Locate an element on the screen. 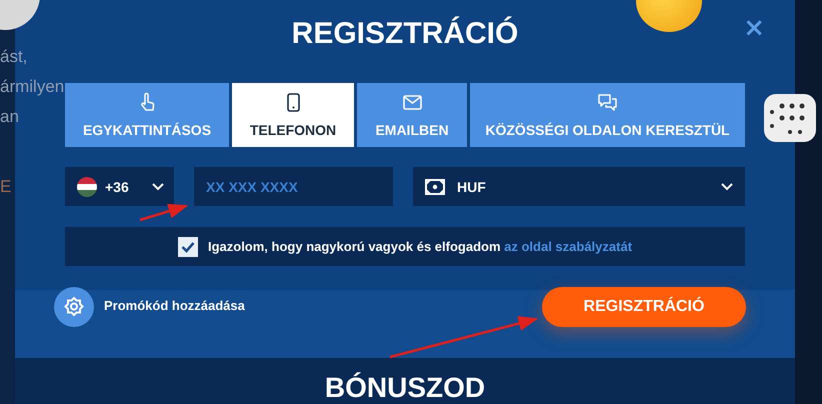 This screenshot has height=404, width=822. terms-checkbox is located at coordinates (188, 246).